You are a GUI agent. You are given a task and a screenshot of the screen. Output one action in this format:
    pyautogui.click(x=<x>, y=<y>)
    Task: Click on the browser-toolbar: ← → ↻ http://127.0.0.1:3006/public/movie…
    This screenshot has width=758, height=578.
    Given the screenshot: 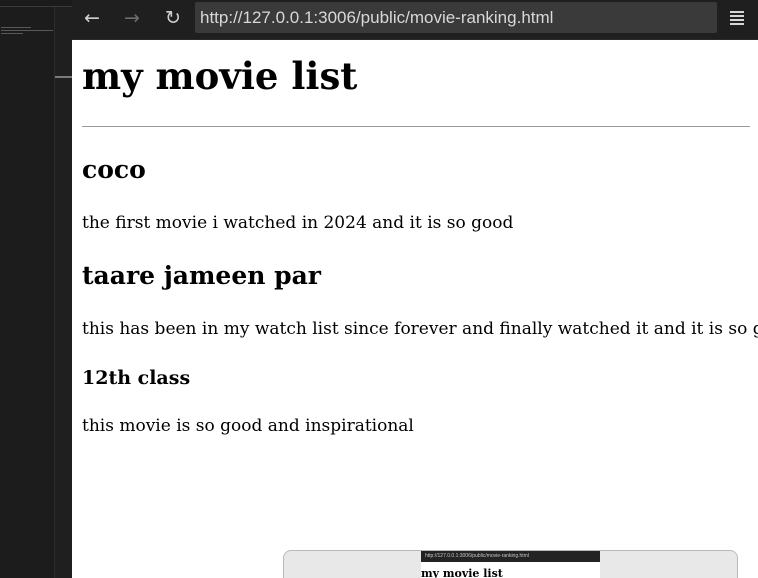 What is the action you would take?
    pyautogui.click(x=415, y=20)
    